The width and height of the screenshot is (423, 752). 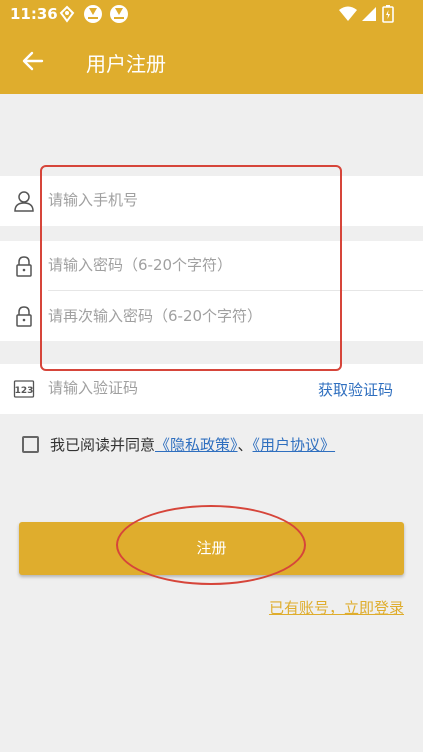 What do you see at coordinates (211, 61) in the screenshot?
I see `app-bar: 用户注册` at bounding box center [211, 61].